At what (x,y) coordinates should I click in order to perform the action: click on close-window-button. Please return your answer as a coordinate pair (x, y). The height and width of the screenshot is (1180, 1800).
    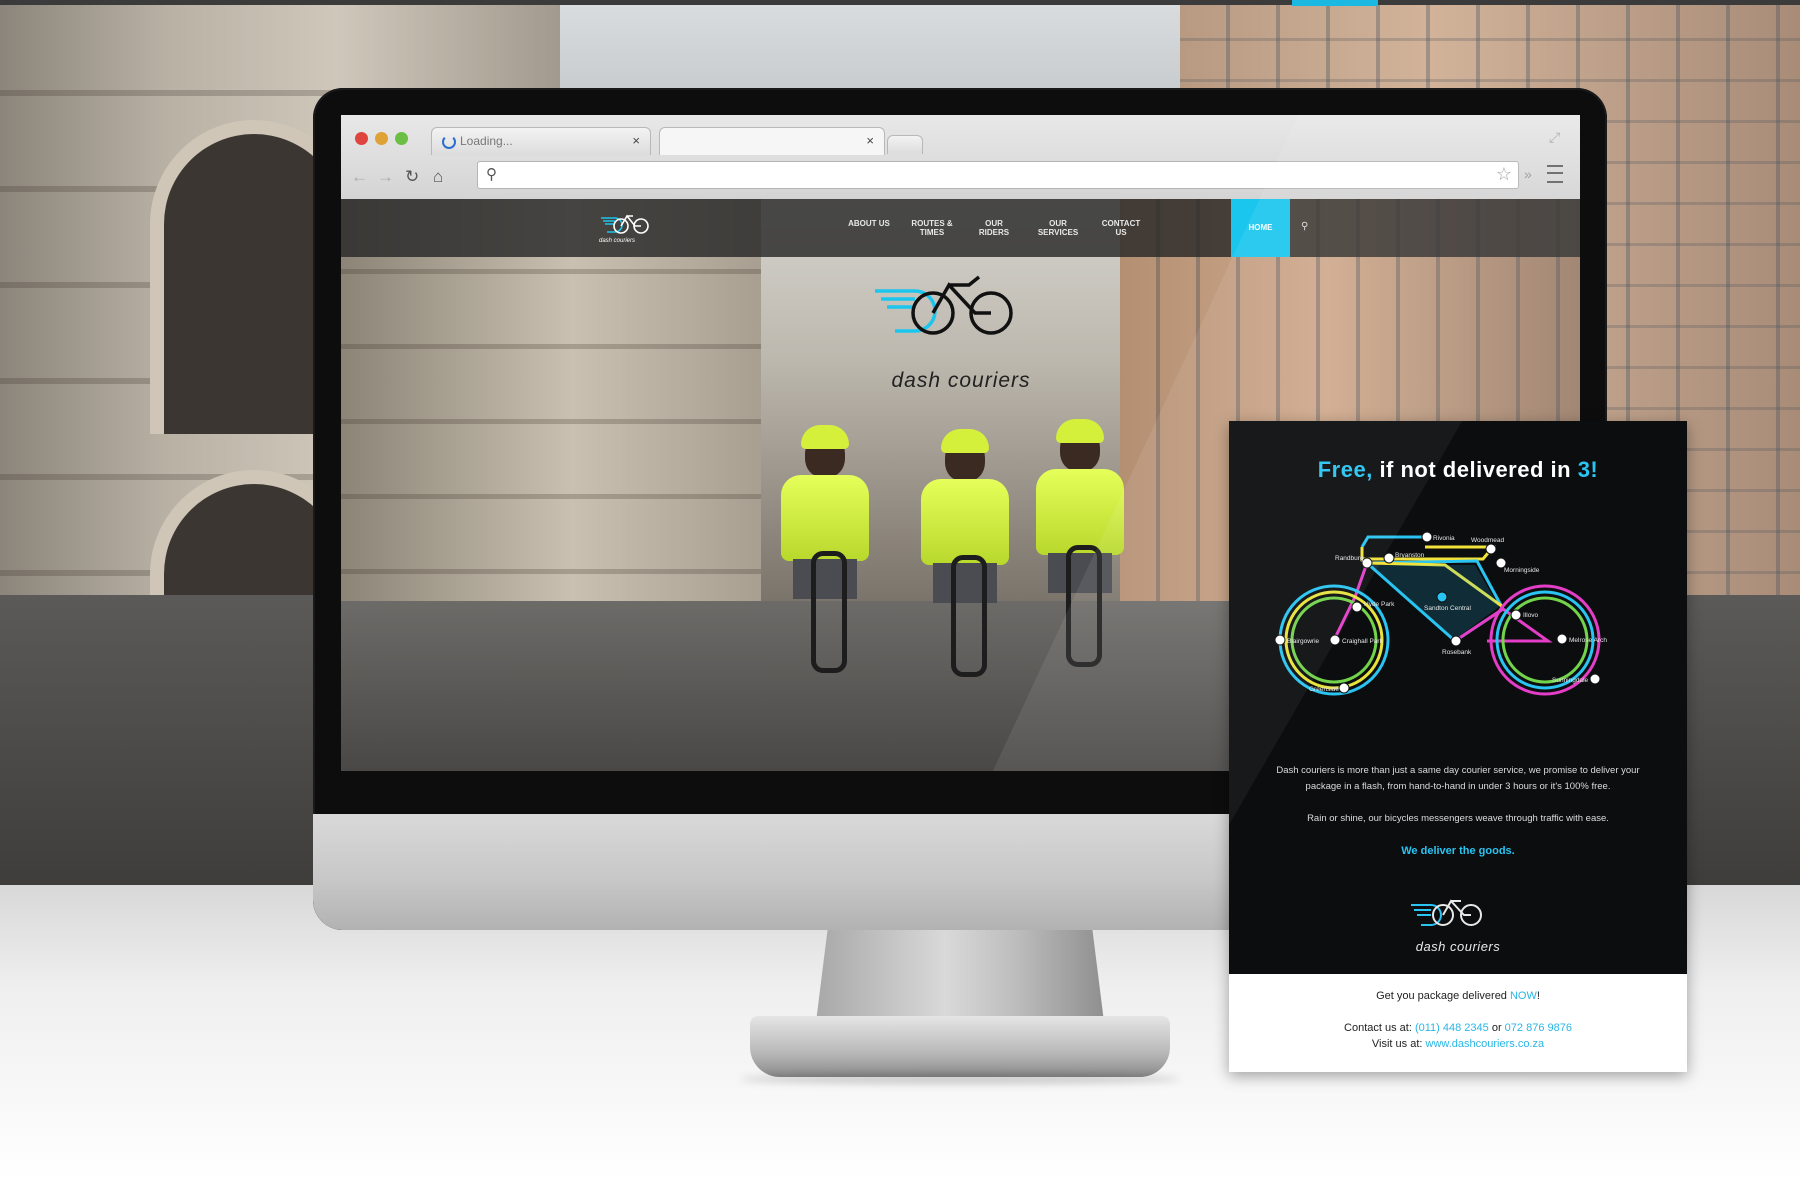
    Looking at the image, I should click on (361, 138).